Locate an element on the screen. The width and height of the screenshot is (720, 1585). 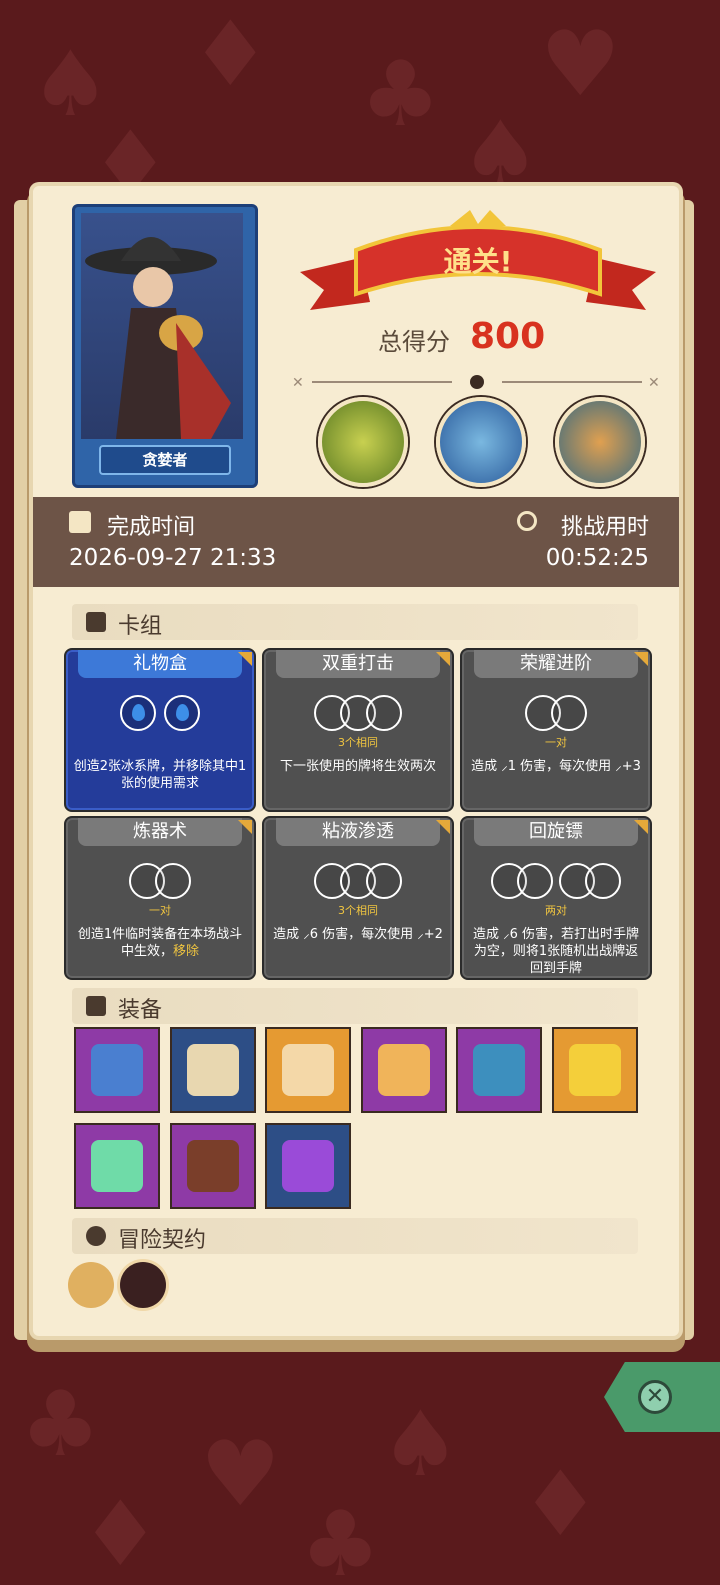
deck-card: 炼器术一对创造1件临时装备在本场战斗中生效，移除 is located at coordinates (160, 898).